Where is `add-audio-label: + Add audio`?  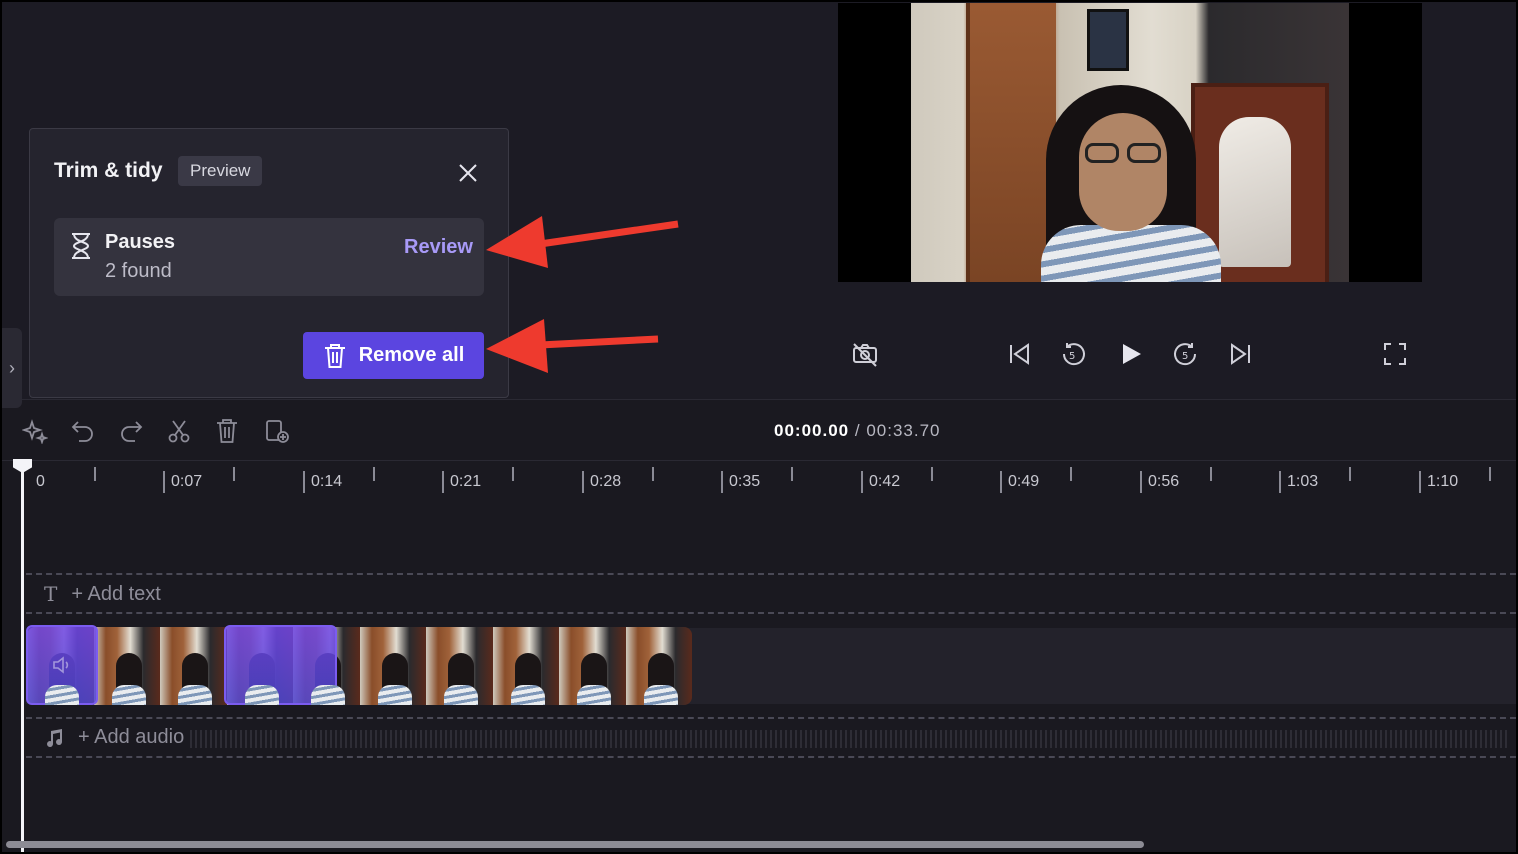
add-audio-label: + Add audio is located at coordinates (131, 737).